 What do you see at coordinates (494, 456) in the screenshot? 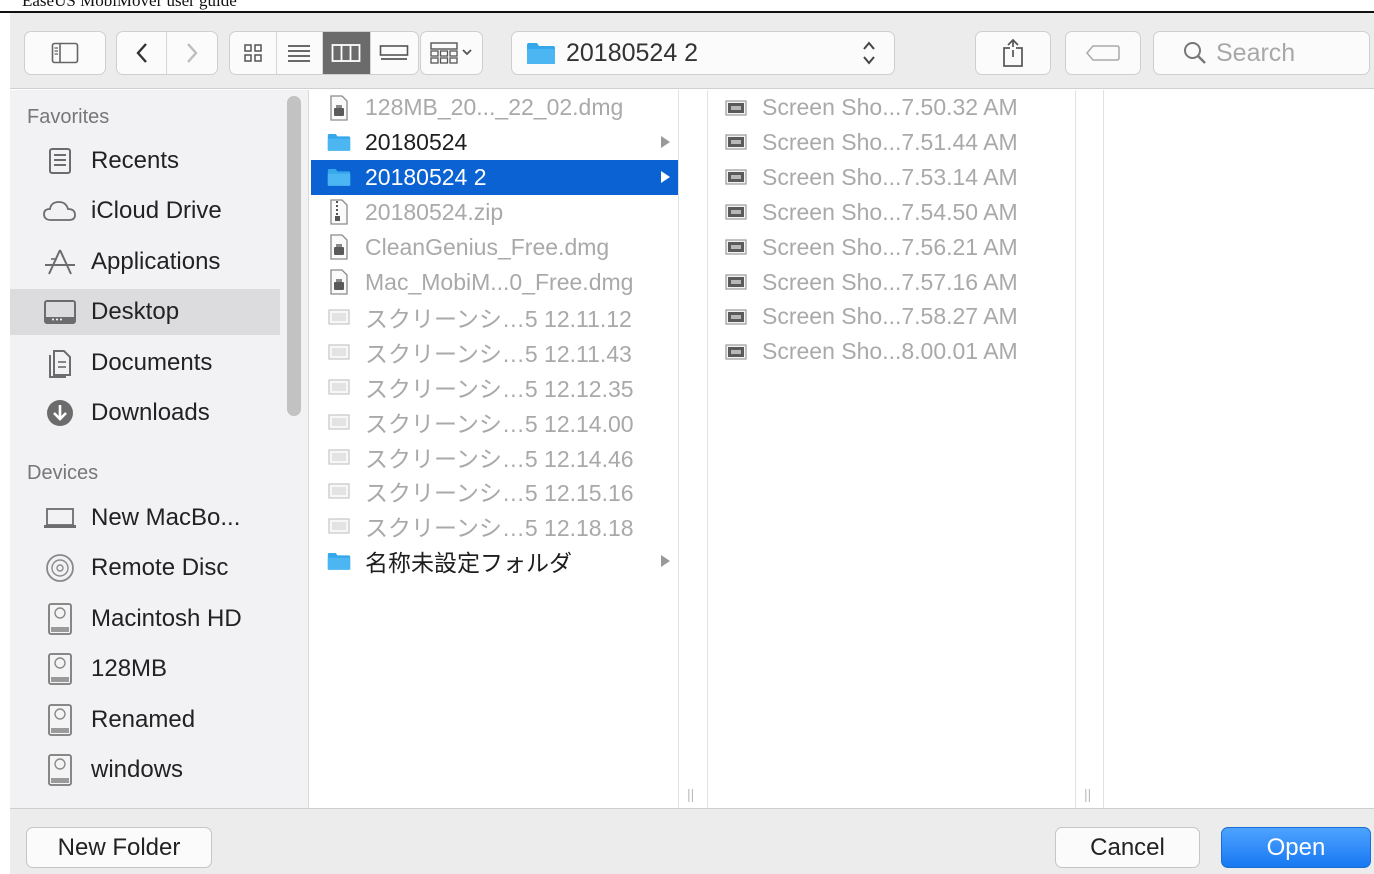
I see `file-row: スクリーンシ…5 12.14.46` at bounding box center [494, 456].